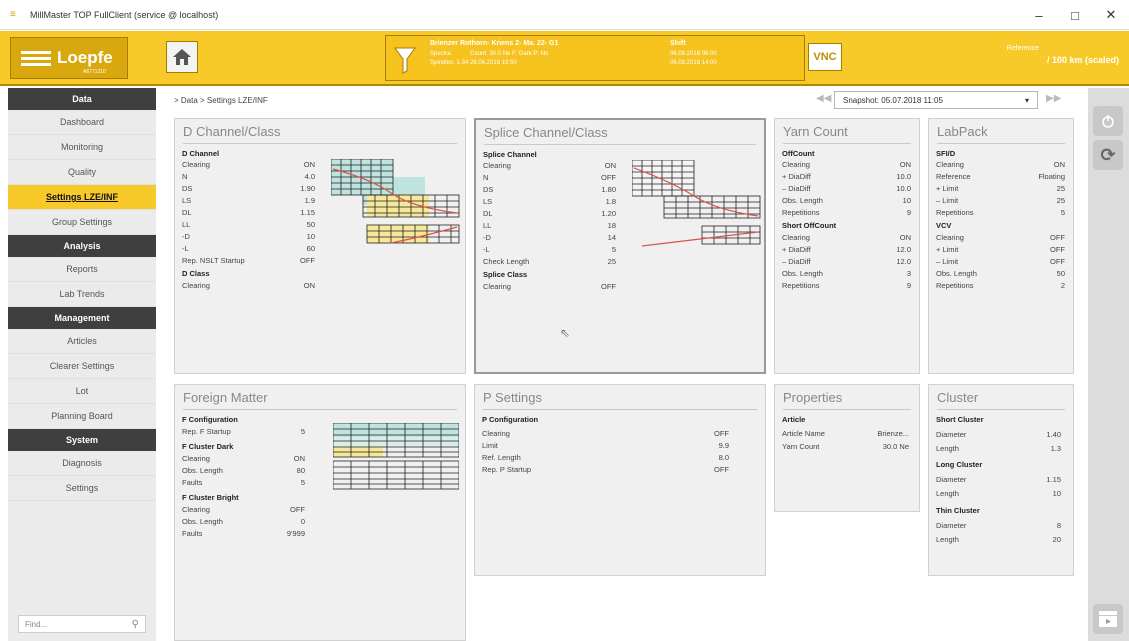 The image size is (1129, 641). Describe the element at coordinates (295, 533) in the screenshot. I see `row-value: 9'999` at that location.